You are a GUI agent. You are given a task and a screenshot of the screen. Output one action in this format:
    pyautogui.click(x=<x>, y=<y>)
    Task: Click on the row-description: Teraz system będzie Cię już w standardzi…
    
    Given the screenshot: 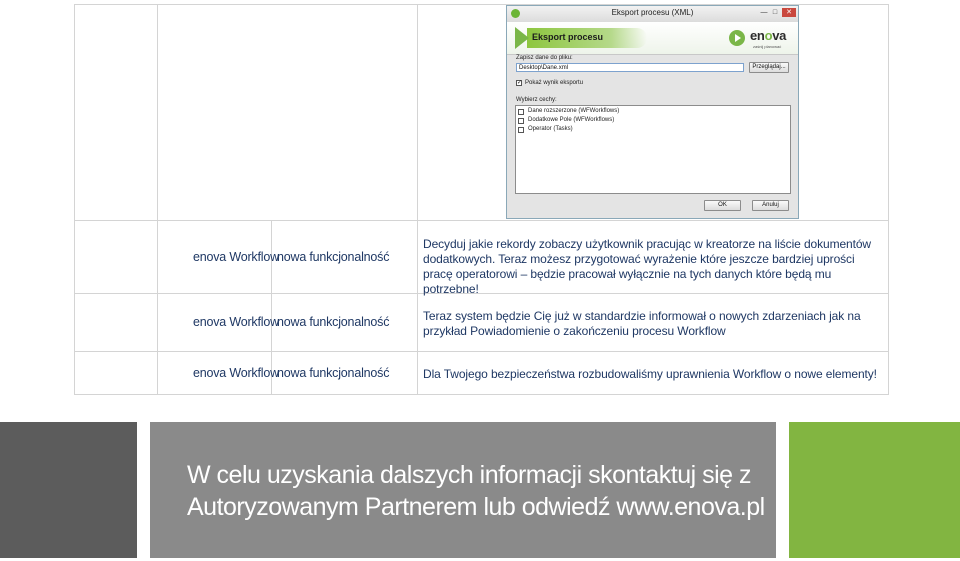 What is the action you would take?
    pyautogui.click(x=642, y=323)
    